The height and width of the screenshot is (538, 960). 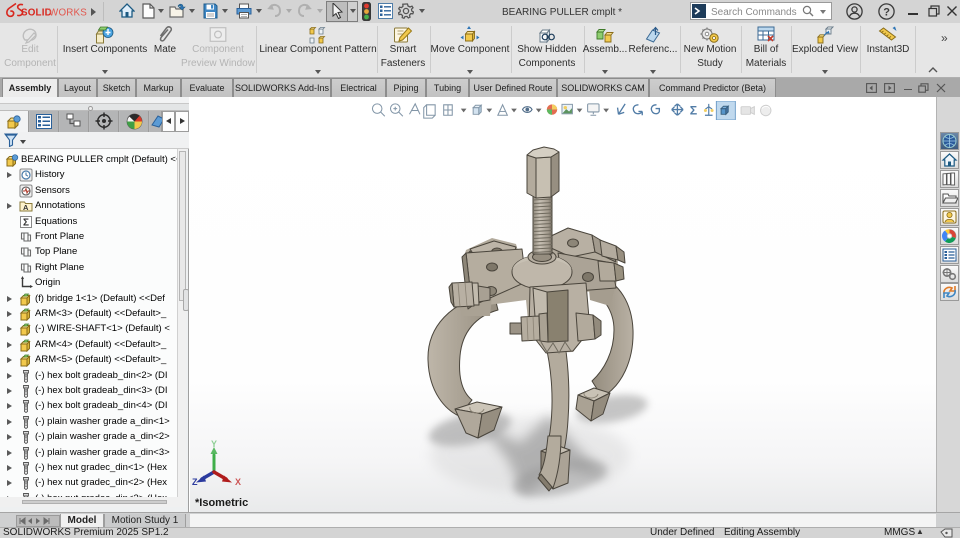 What do you see at coordinates (195, 482) in the screenshot?
I see `svg-text: Z` at bounding box center [195, 482].